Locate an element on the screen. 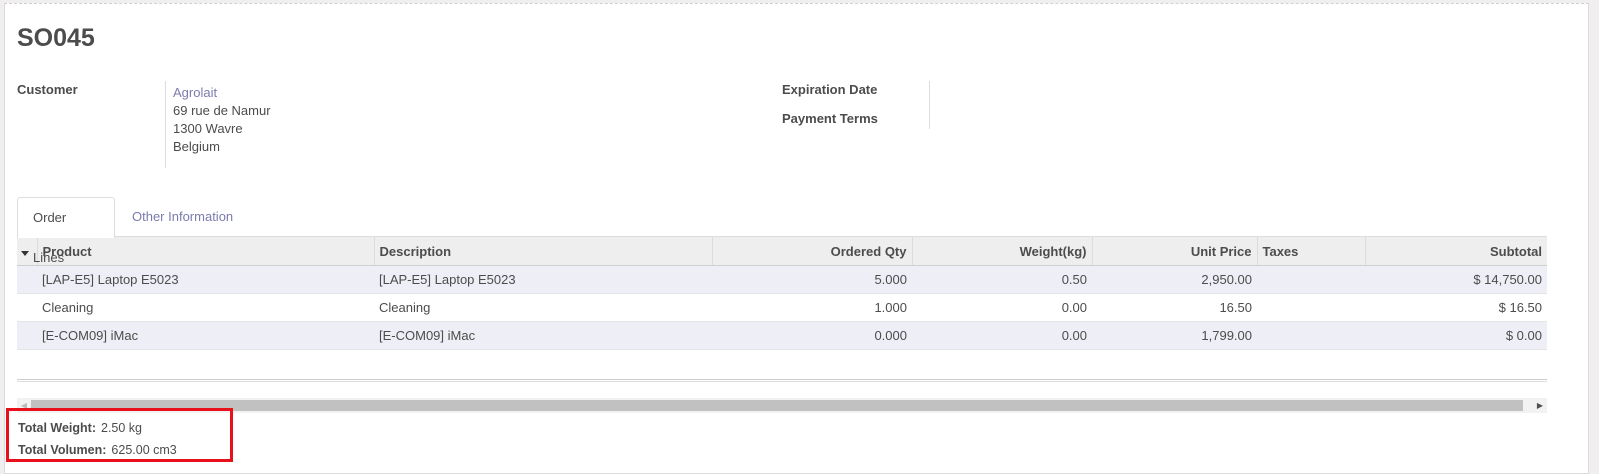 This screenshot has width=1599, height=474. cell-description: [LAP-E5] Laptop E5023 is located at coordinates (543, 279).